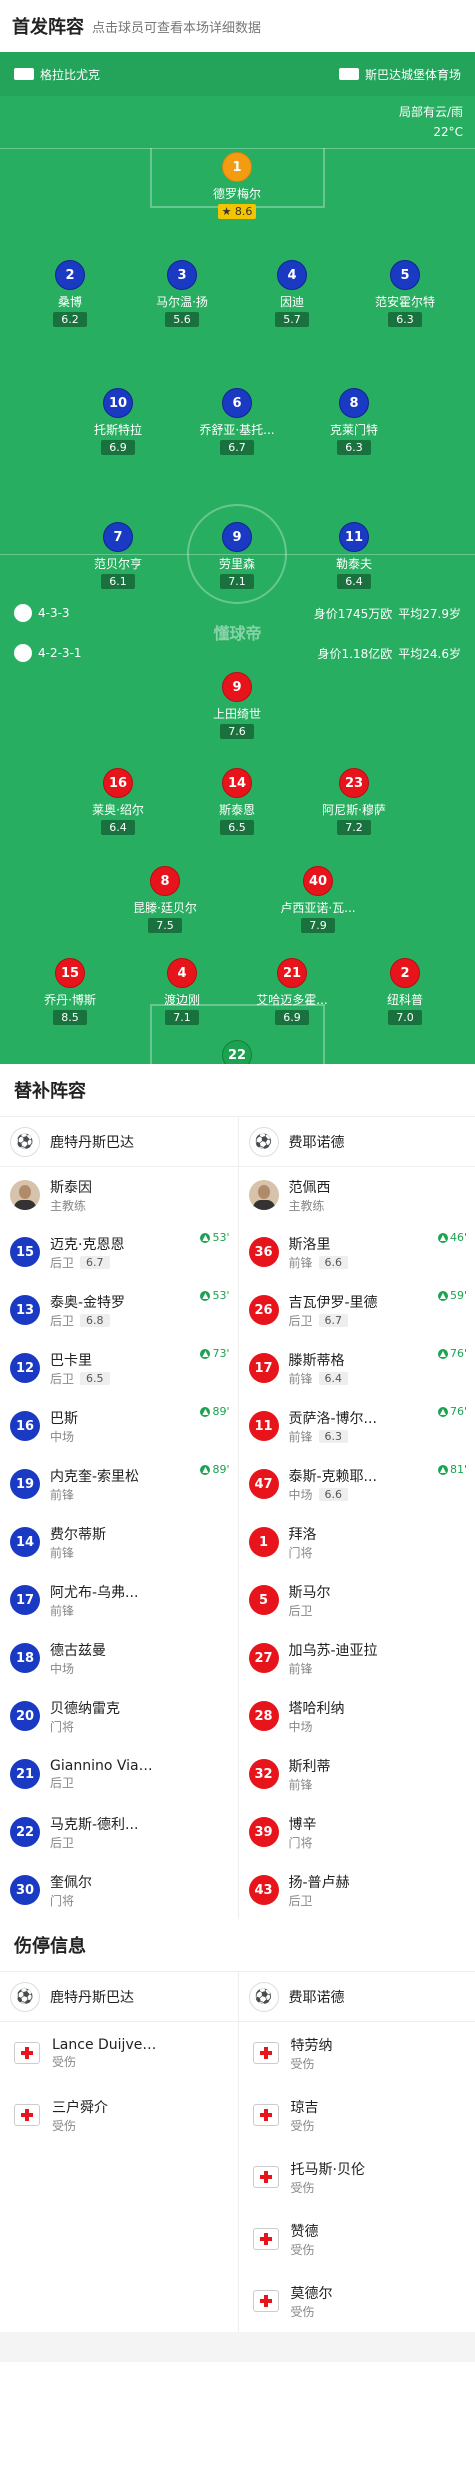 The image size is (475, 2486). I want to click on away_players-player: 9 上田绮世 7.6, so click(237, 705).